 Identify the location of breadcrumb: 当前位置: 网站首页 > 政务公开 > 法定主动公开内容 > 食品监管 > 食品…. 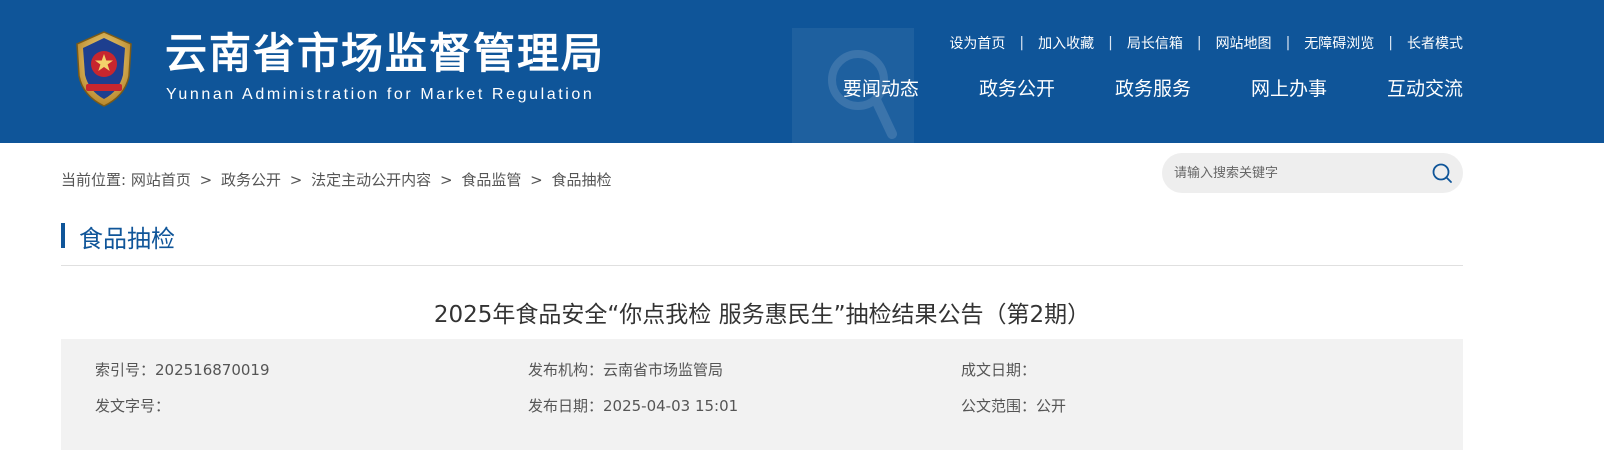
(336, 179).